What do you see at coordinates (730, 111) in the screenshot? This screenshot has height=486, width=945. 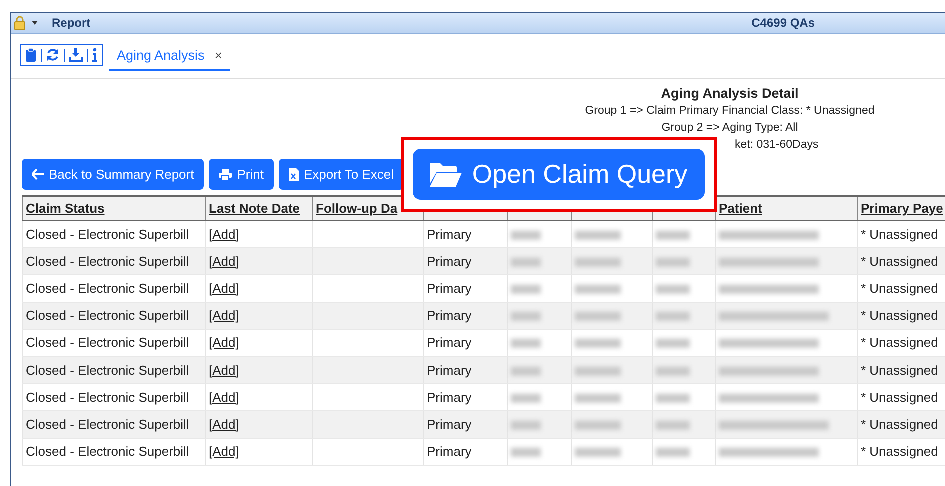 I see `report-criteria: Group 1 => Claim Primary Financial Class: * Unassigned` at bounding box center [730, 111].